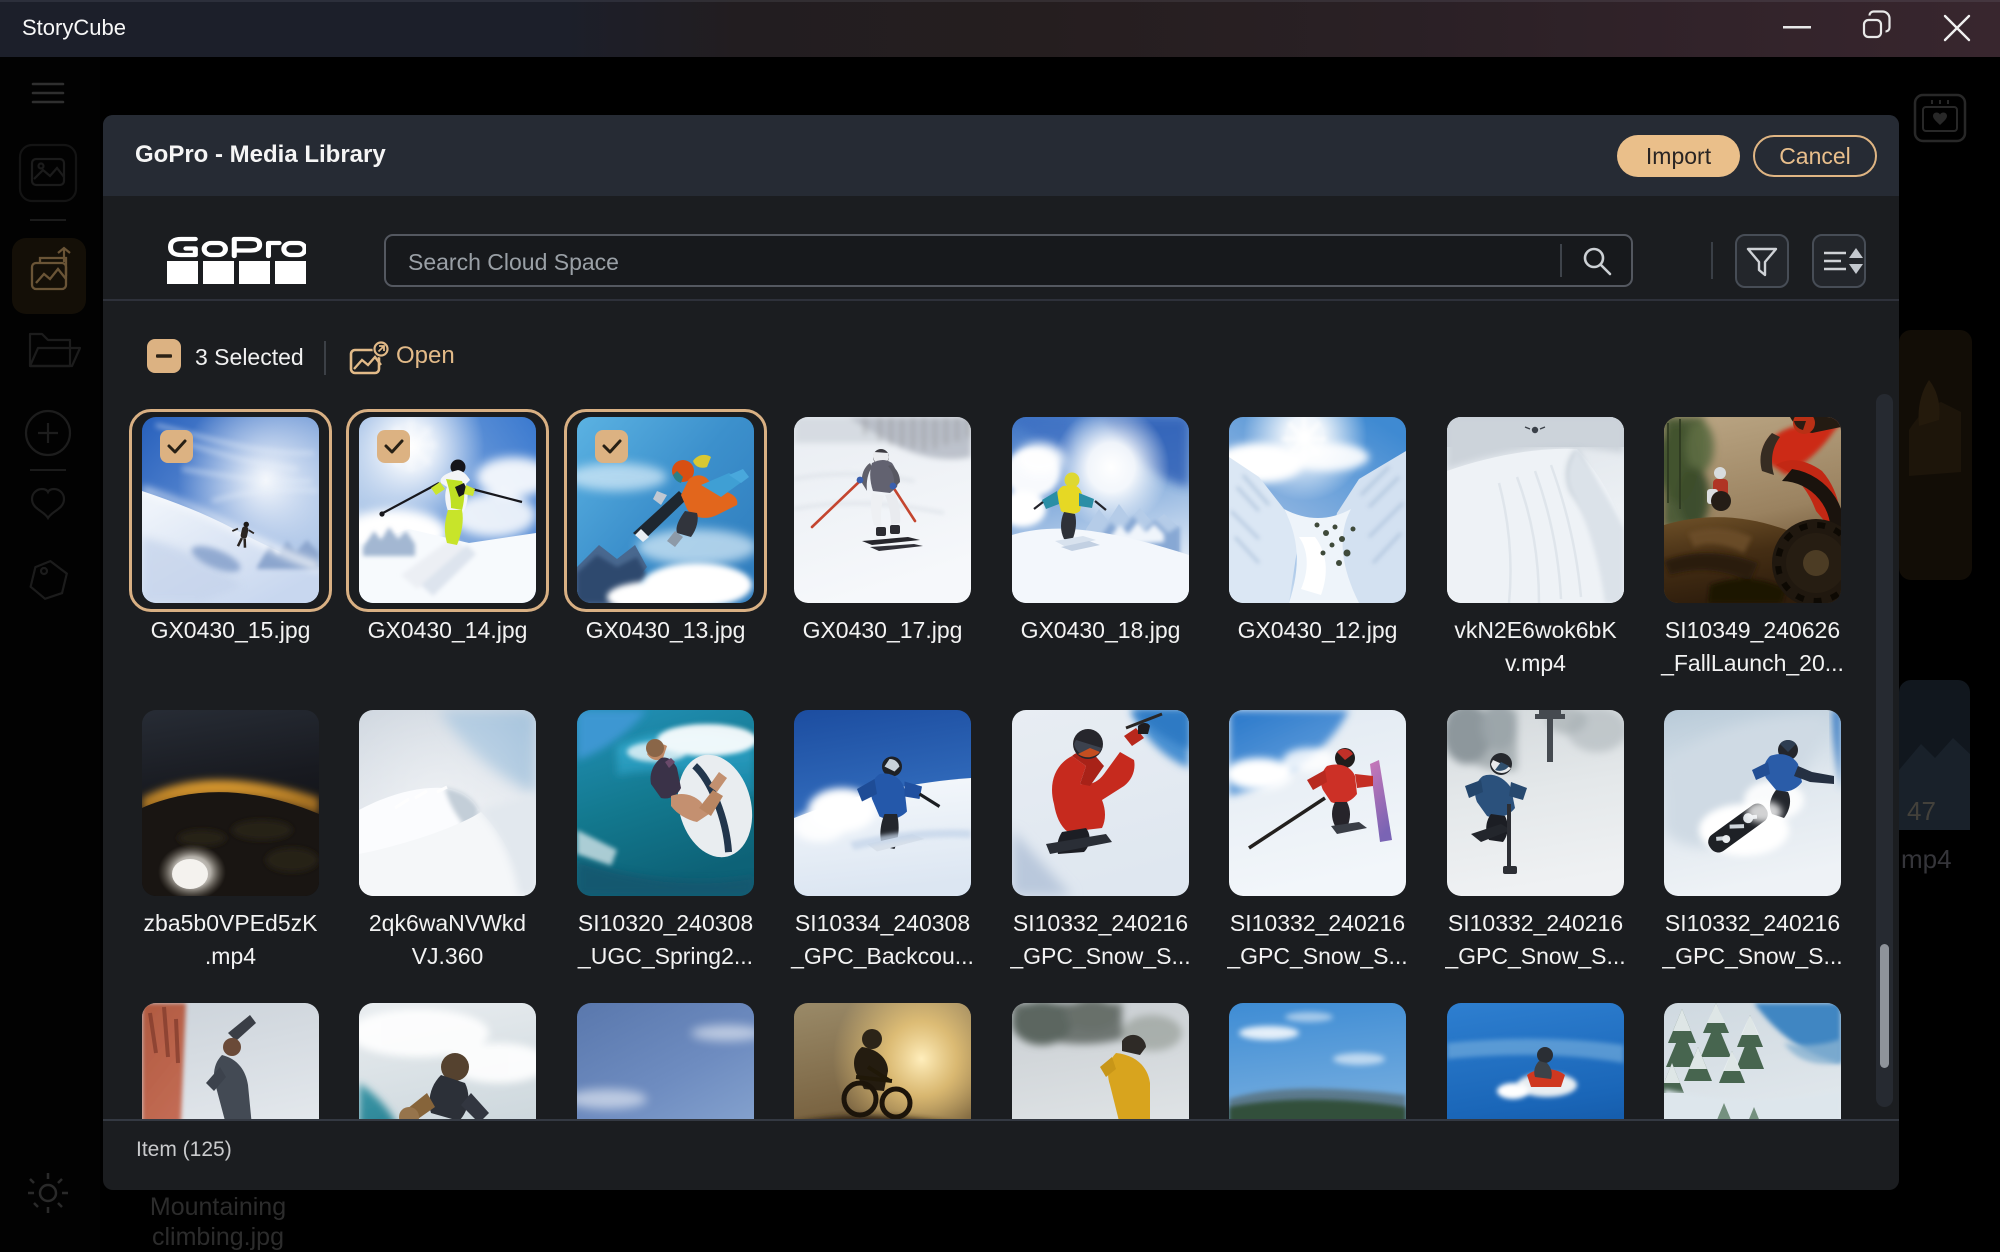 The width and height of the screenshot is (2000, 1252). Describe the element at coordinates (1921, 811) in the screenshot. I see `svg-text: 47` at that location.